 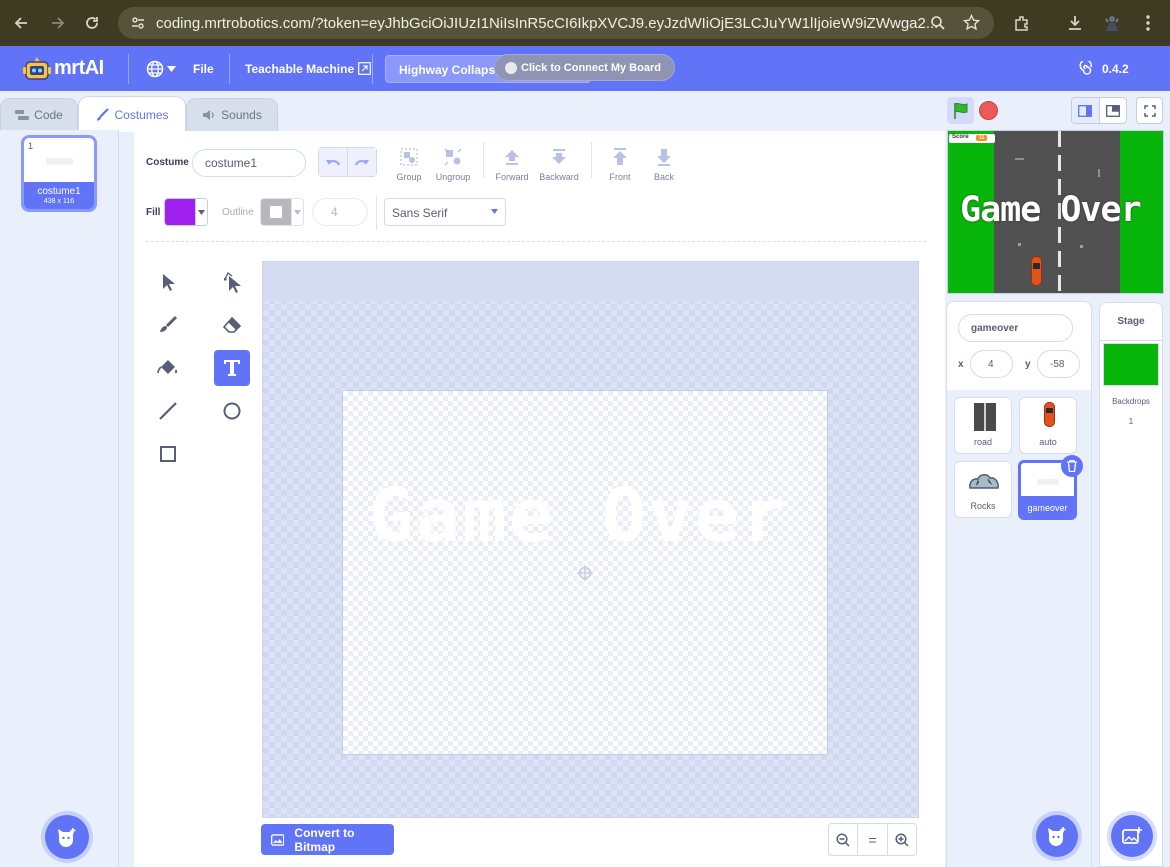 What do you see at coordinates (1057, 836) in the screenshot?
I see `choose-sprite-button` at bounding box center [1057, 836].